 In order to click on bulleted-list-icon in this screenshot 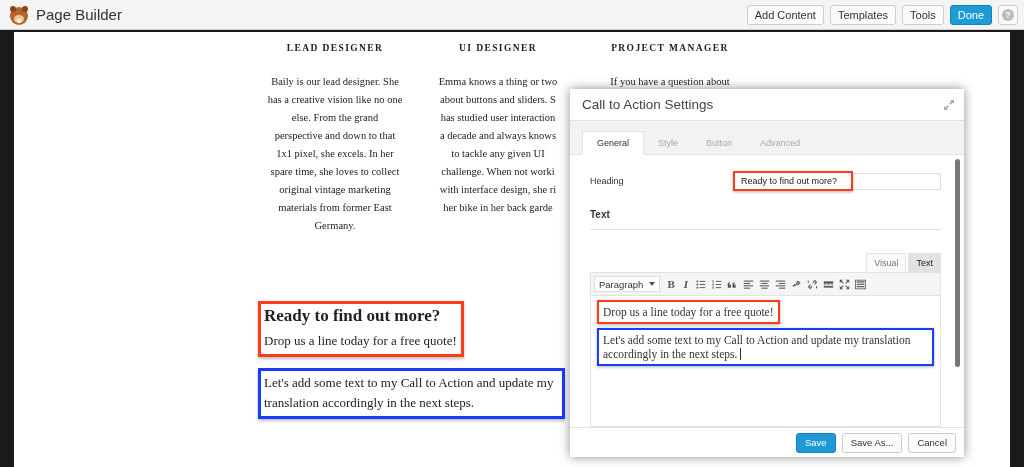, I will do `click(700, 284)`.